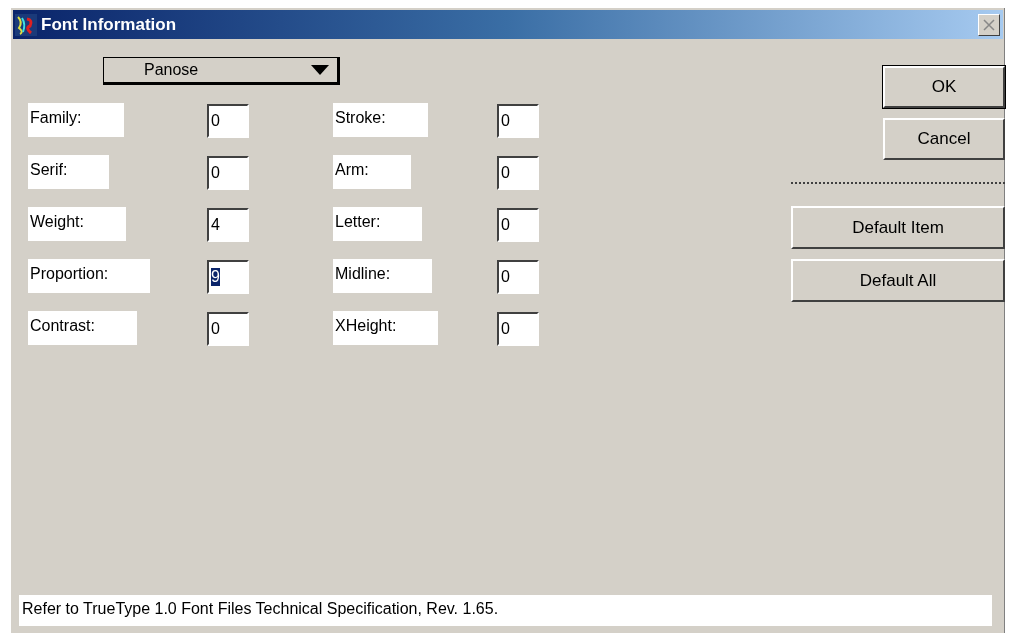 This screenshot has height=633, width=1009. I want to click on window-title: Font Information, so click(109, 24).